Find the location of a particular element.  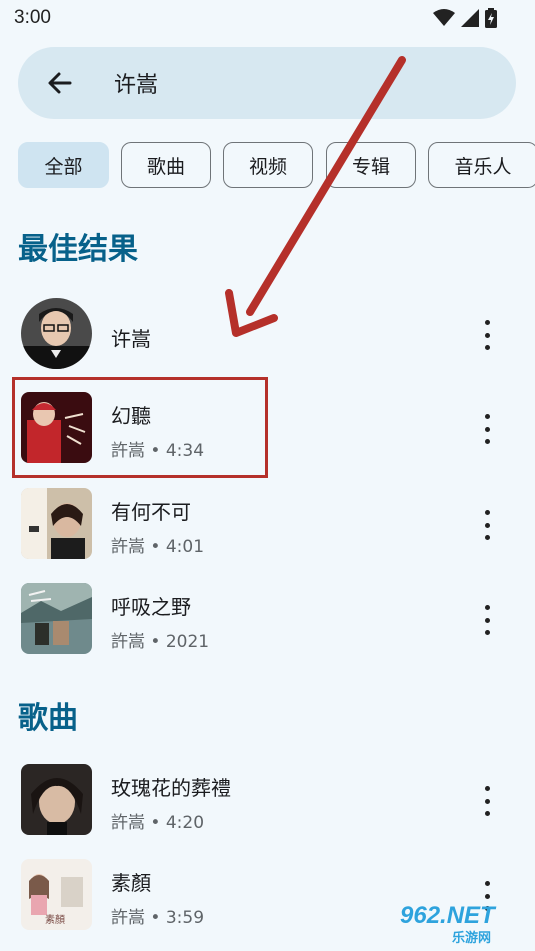

signal-icon is located at coordinates (470, 18).